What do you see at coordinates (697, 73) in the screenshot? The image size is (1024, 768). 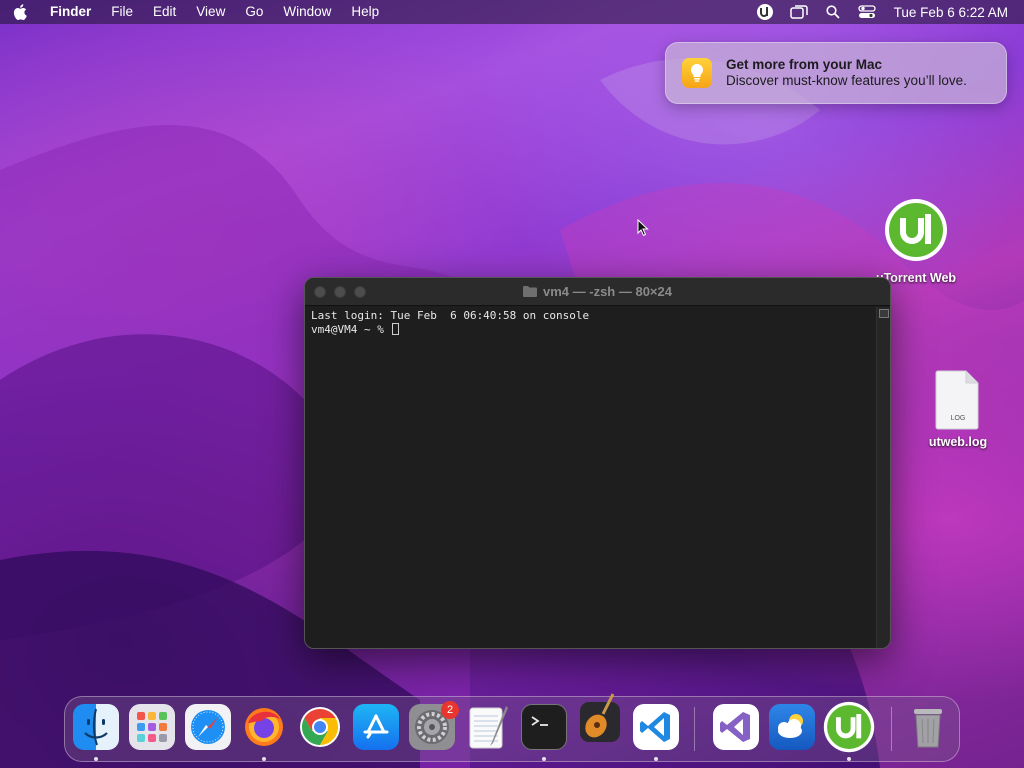 I see `lightbulb-icon` at bounding box center [697, 73].